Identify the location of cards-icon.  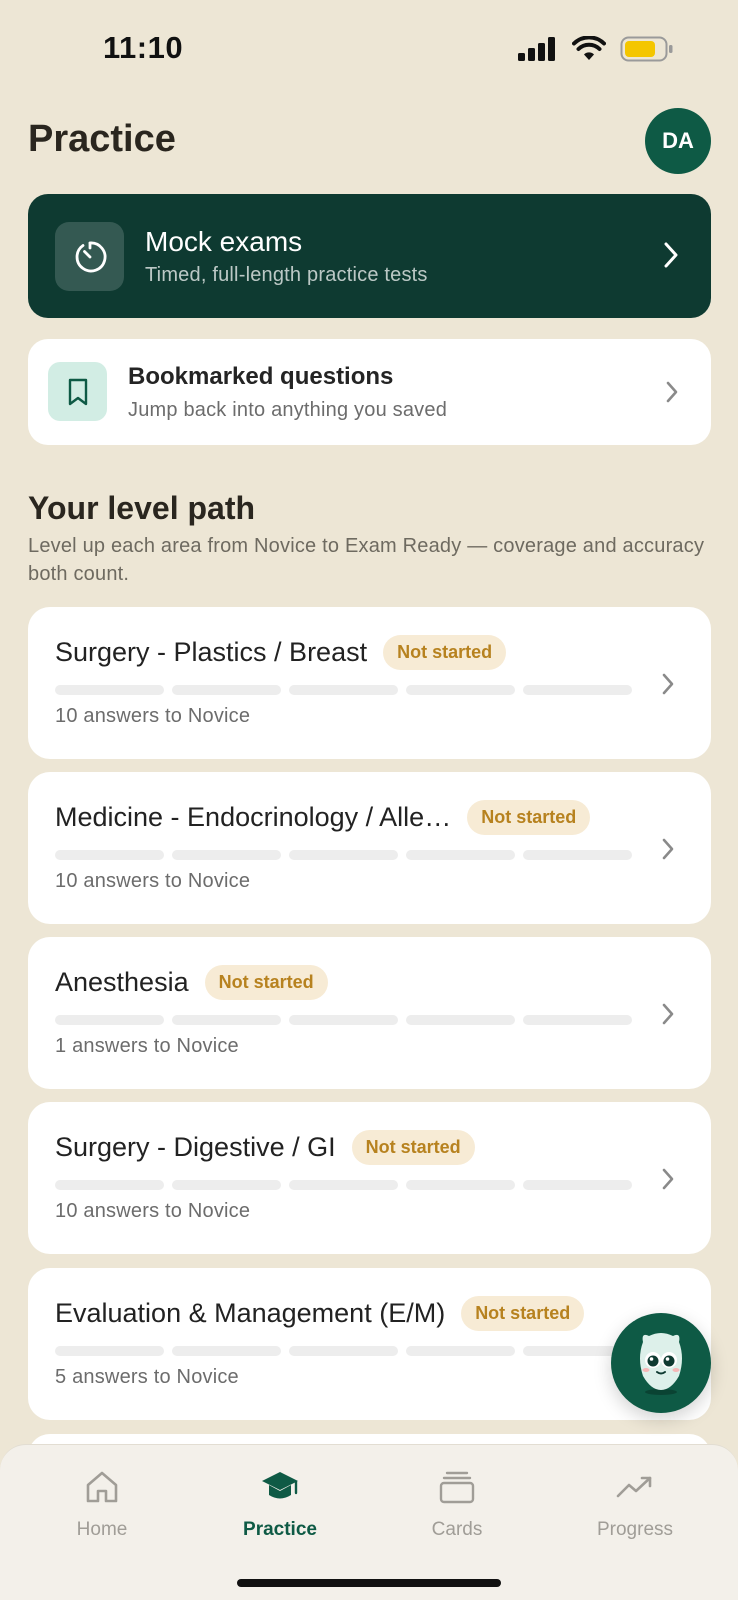
(457, 1487).